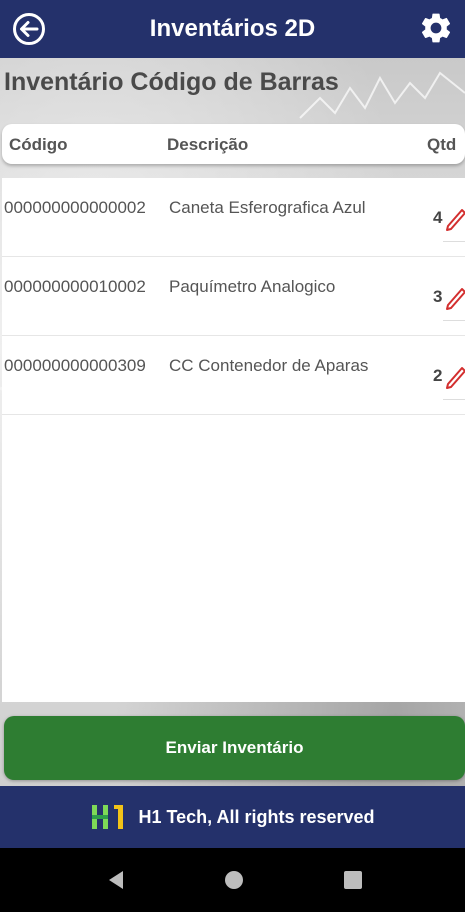  I want to click on nav-back-icon, so click(116, 880).